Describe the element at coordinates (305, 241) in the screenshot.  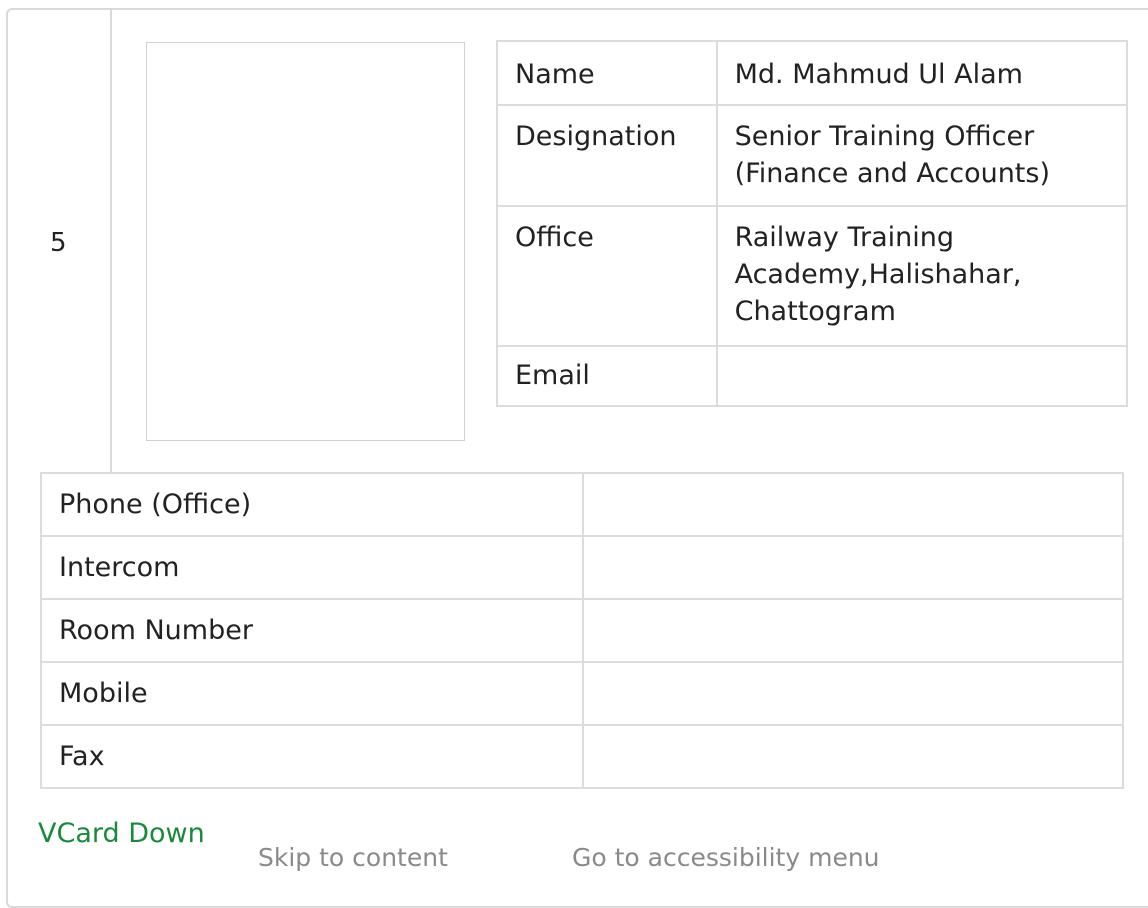
I see `officer-photo` at that location.